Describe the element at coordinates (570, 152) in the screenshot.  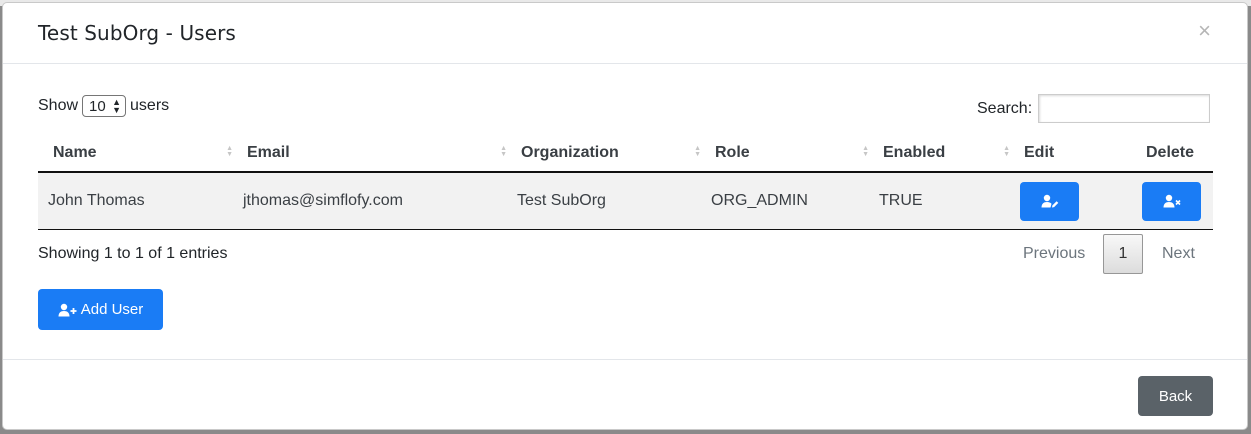
I see `column-label: Organization` at that location.